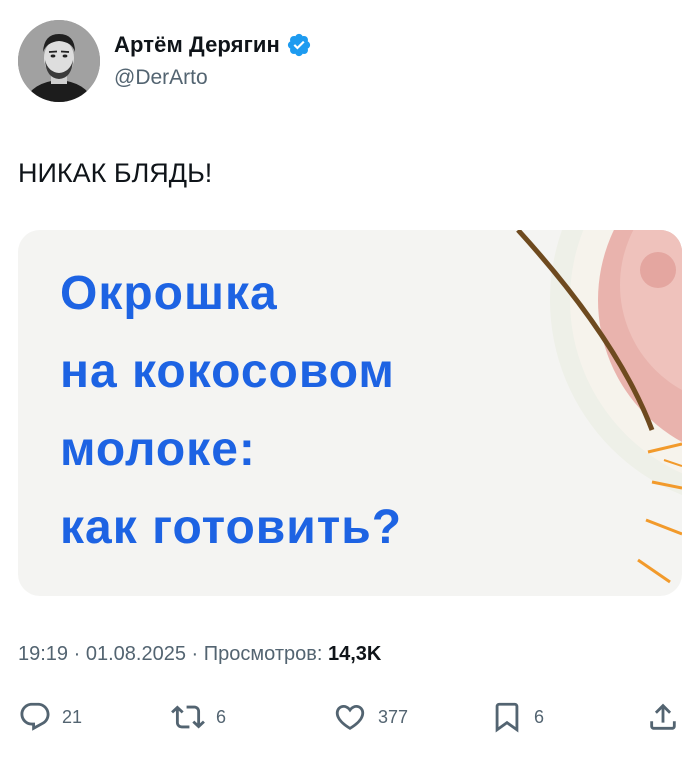 The width and height of the screenshot is (700, 768). I want to click on tweet-date: 01.08.2025, so click(136, 654).